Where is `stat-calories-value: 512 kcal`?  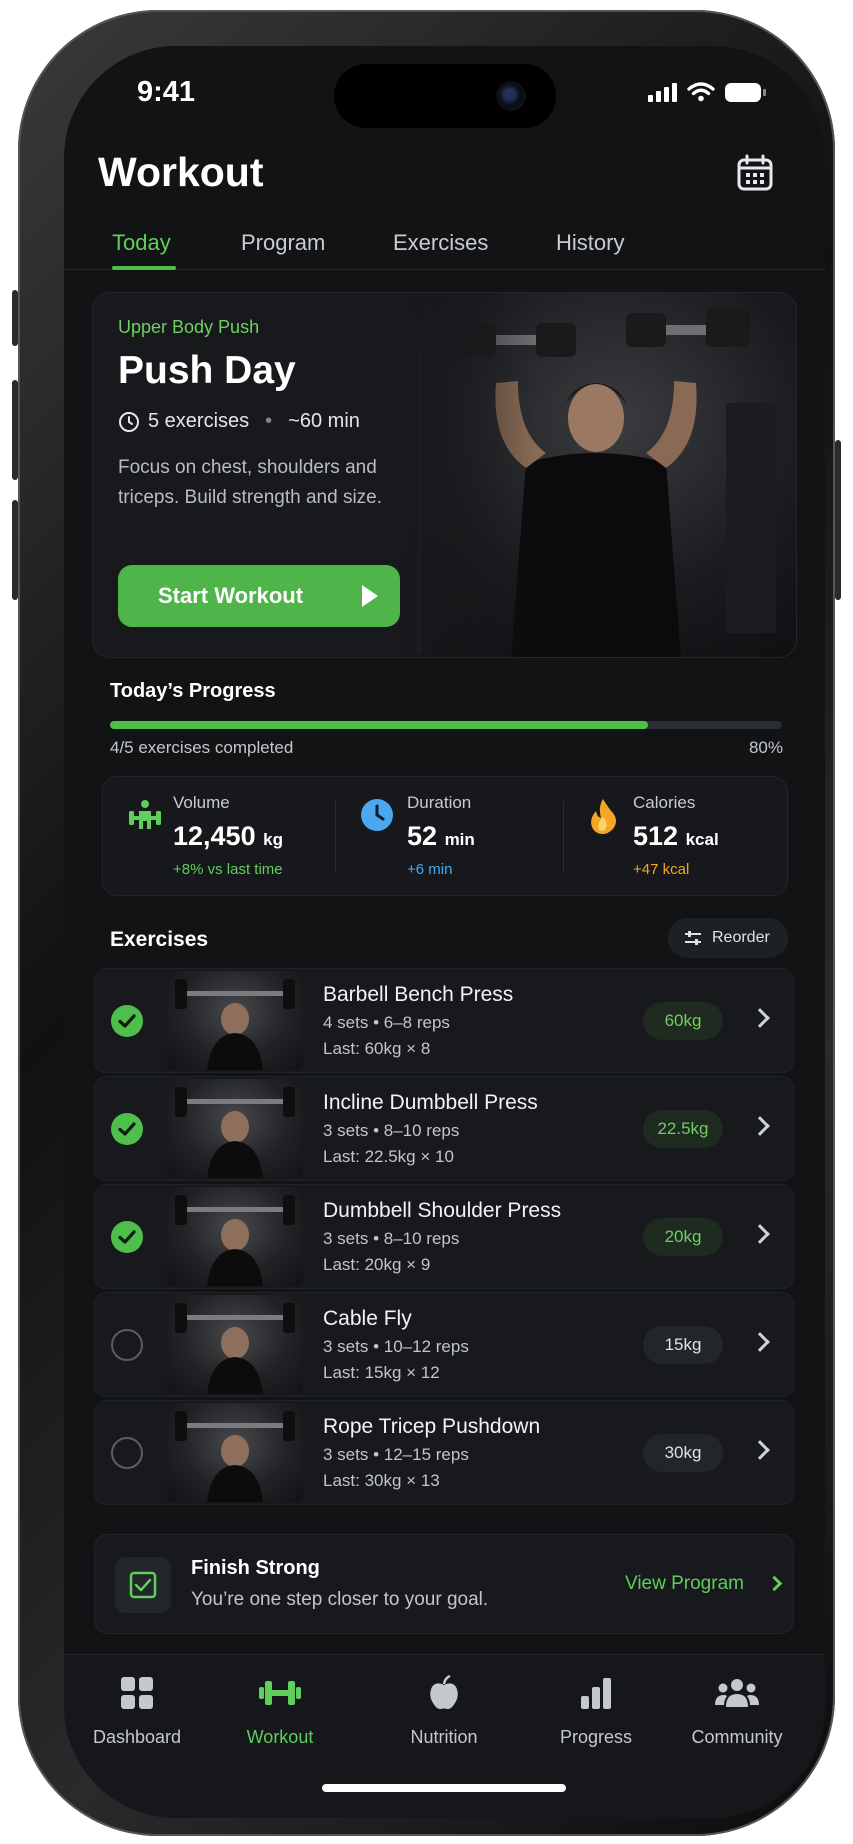 stat-calories-value: 512 kcal is located at coordinates (676, 836).